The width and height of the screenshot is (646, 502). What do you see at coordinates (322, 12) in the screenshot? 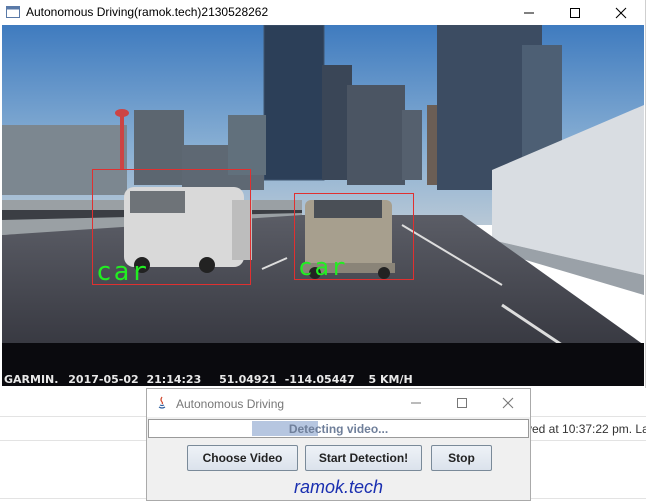
I see `main-title-bar: Autonomous Driving(ramok.tech)2130528262` at bounding box center [322, 12].